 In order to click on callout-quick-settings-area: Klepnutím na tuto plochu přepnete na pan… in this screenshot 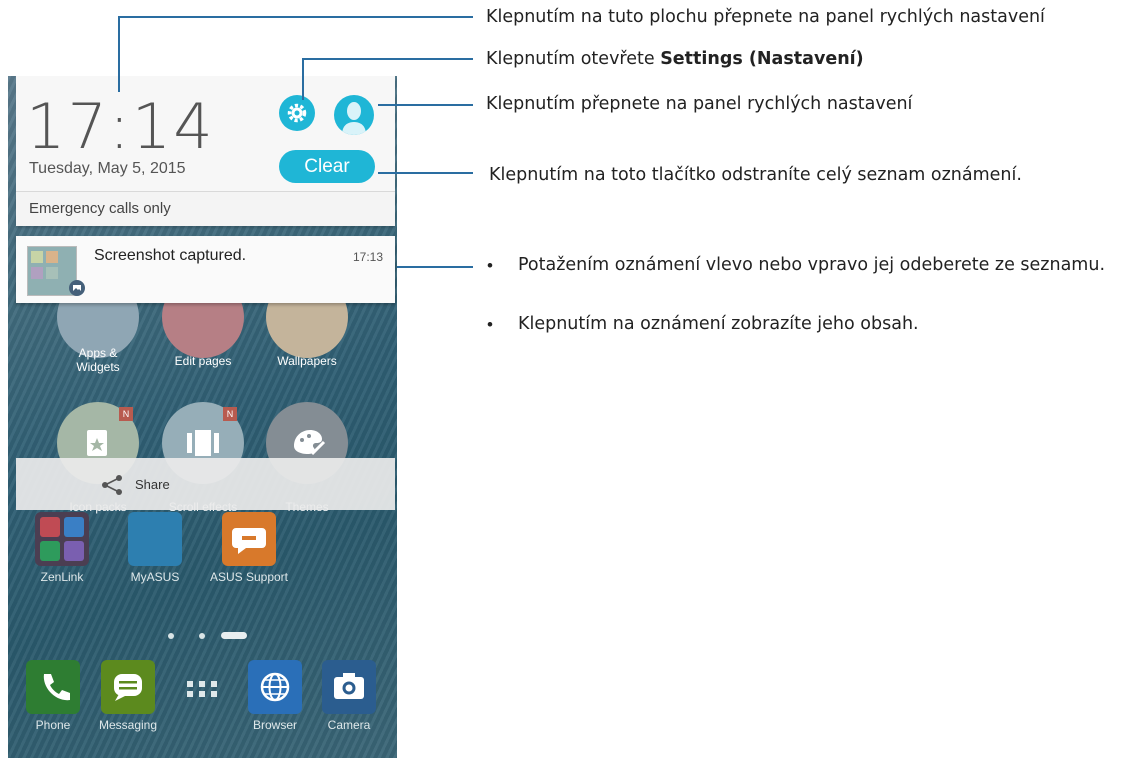, I will do `click(765, 17)`.